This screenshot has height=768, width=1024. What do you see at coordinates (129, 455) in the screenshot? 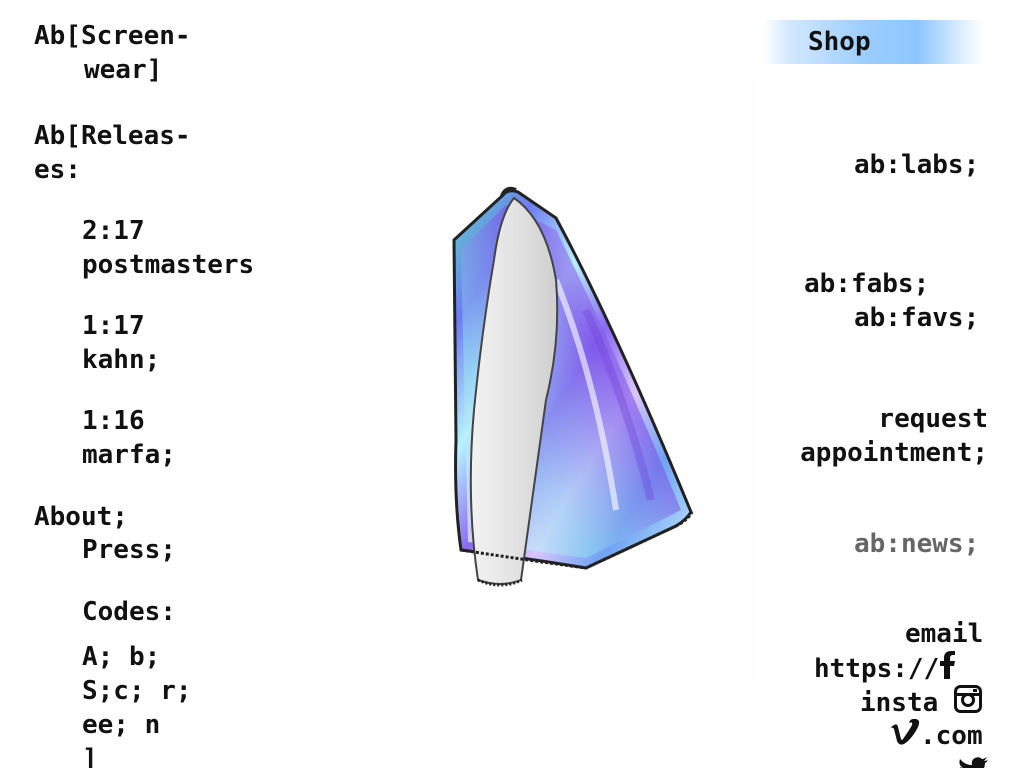
I see `release-name: marfa;` at bounding box center [129, 455].